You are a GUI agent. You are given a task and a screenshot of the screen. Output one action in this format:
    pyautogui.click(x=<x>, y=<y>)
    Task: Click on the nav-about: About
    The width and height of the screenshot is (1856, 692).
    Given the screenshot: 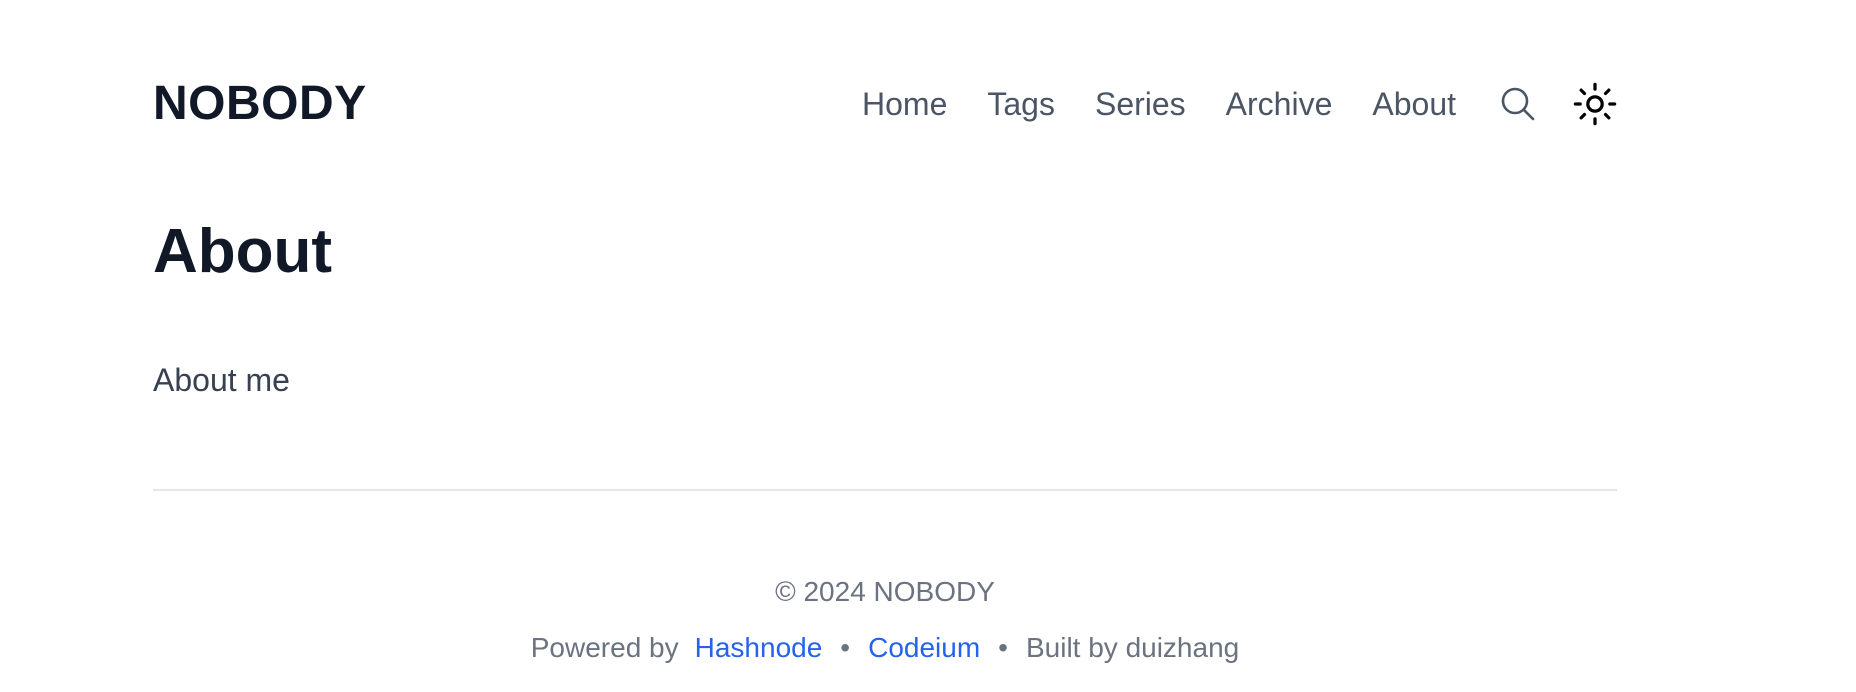 What is the action you would take?
    pyautogui.click(x=1414, y=104)
    